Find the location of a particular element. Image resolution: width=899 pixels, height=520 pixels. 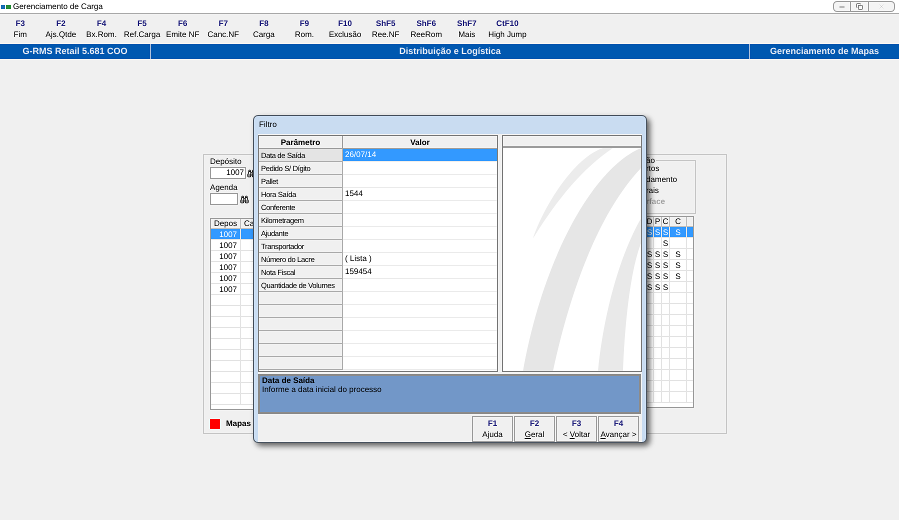

toolbar-button: ShF6 ReeRom is located at coordinates (426, 29).